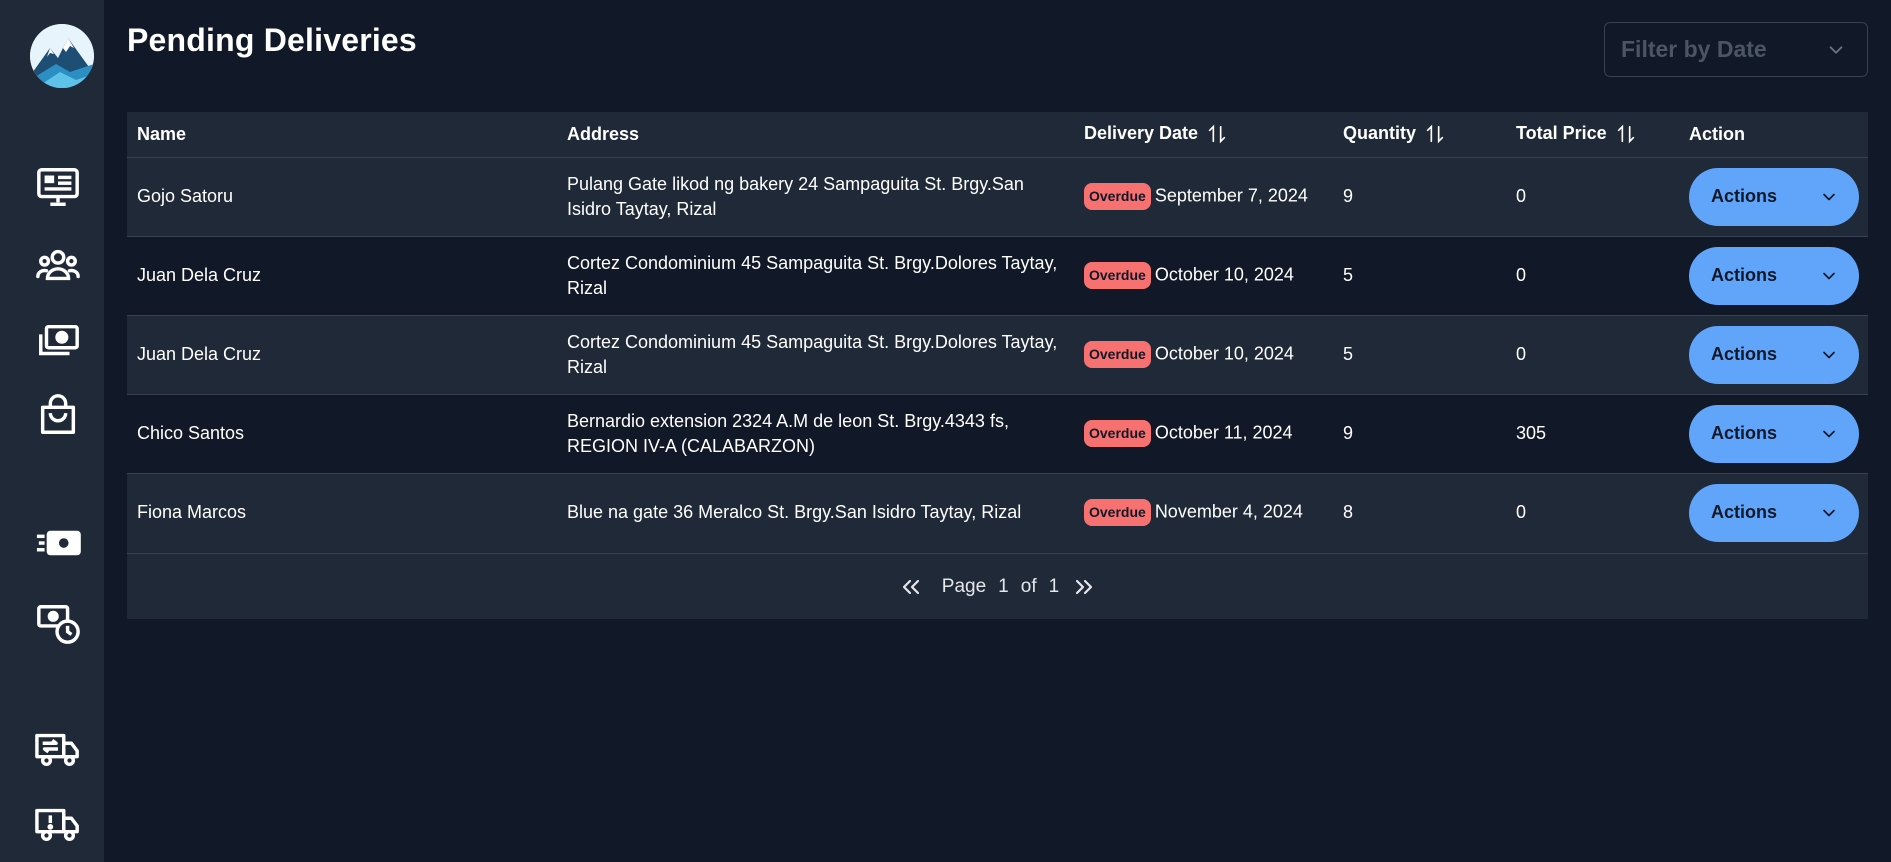  What do you see at coordinates (1419, 134) in the screenshot?
I see `header-quantity: Quantity` at bounding box center [1419, 134].